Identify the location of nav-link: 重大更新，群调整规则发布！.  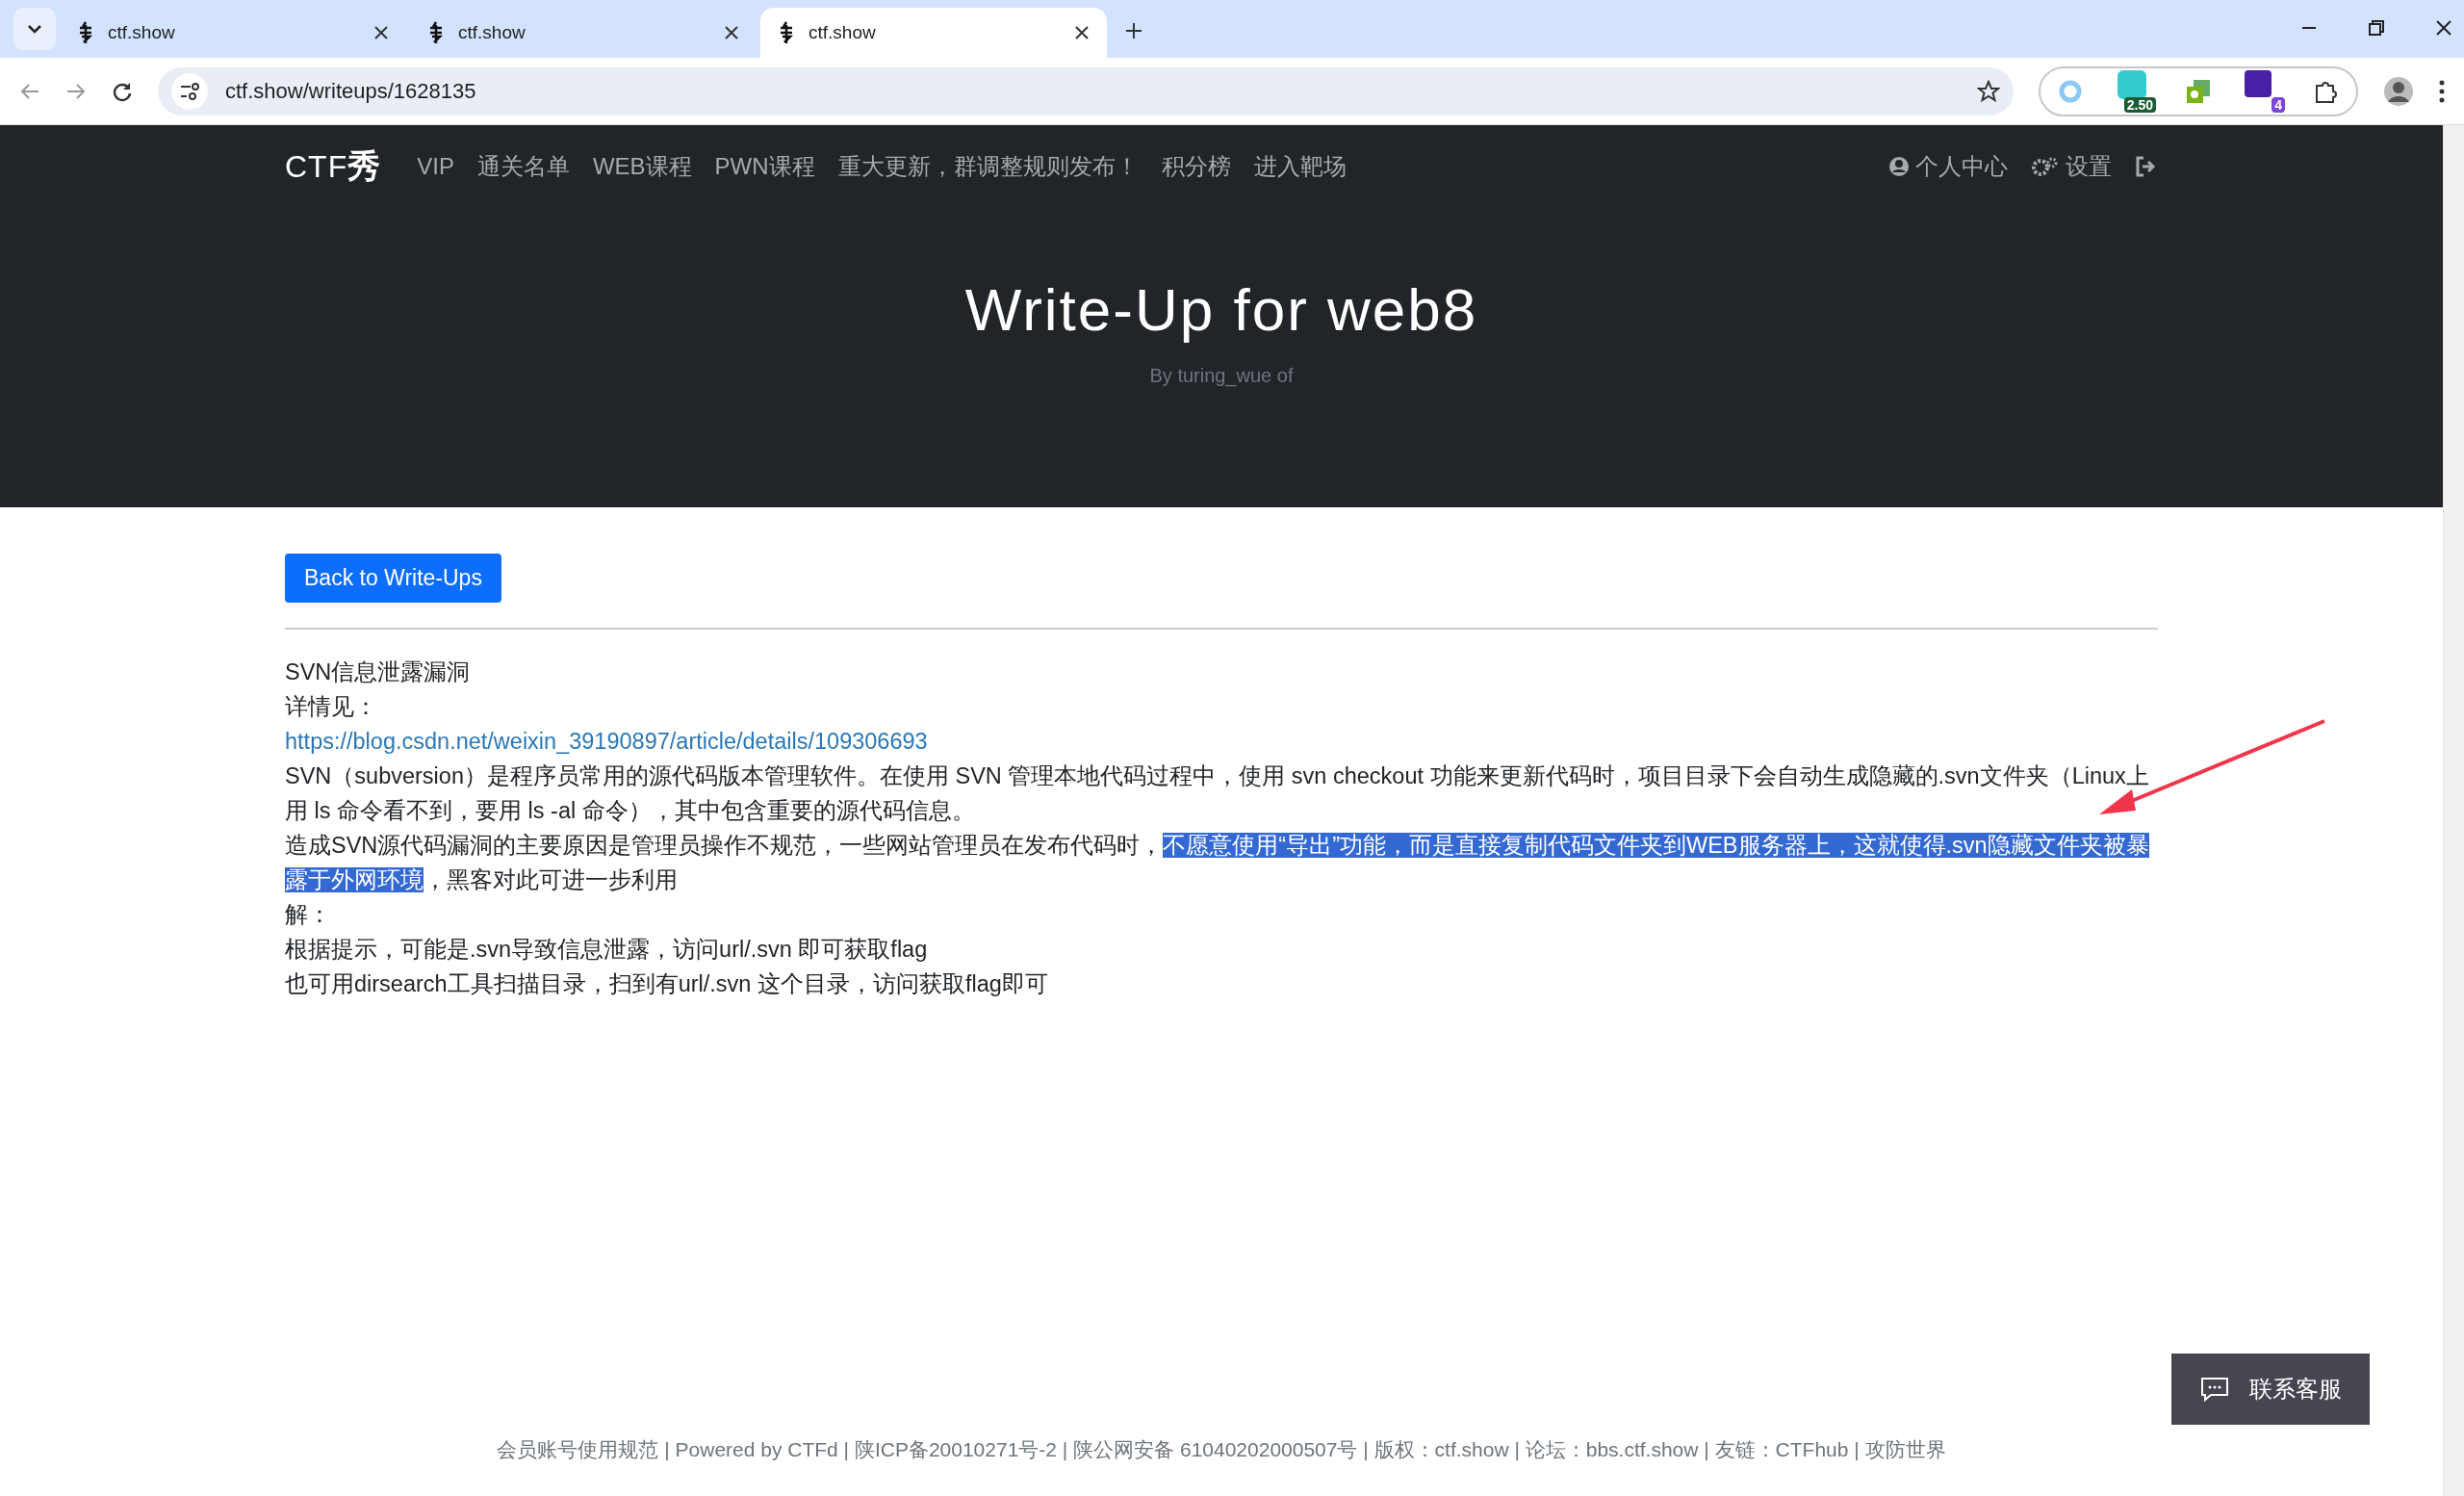
(988, 166).